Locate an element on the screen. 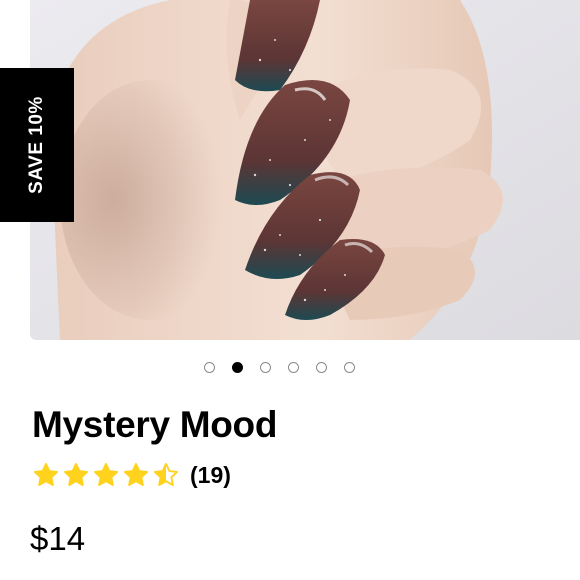 This screenshot has width=580, height=580. product-title: Mystery Mood is located at coordinates (155, 424).